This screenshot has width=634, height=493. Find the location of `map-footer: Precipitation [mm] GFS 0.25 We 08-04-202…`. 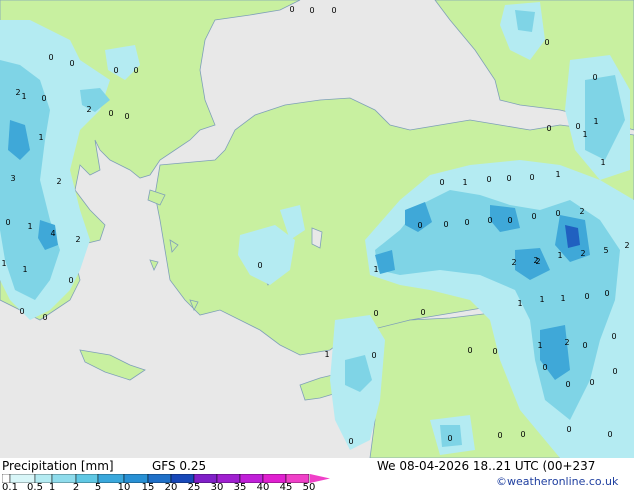

map-footer: Precipitation [mm] GFS 0.25 We 08-04-202… is located at coordinates (317, 475).